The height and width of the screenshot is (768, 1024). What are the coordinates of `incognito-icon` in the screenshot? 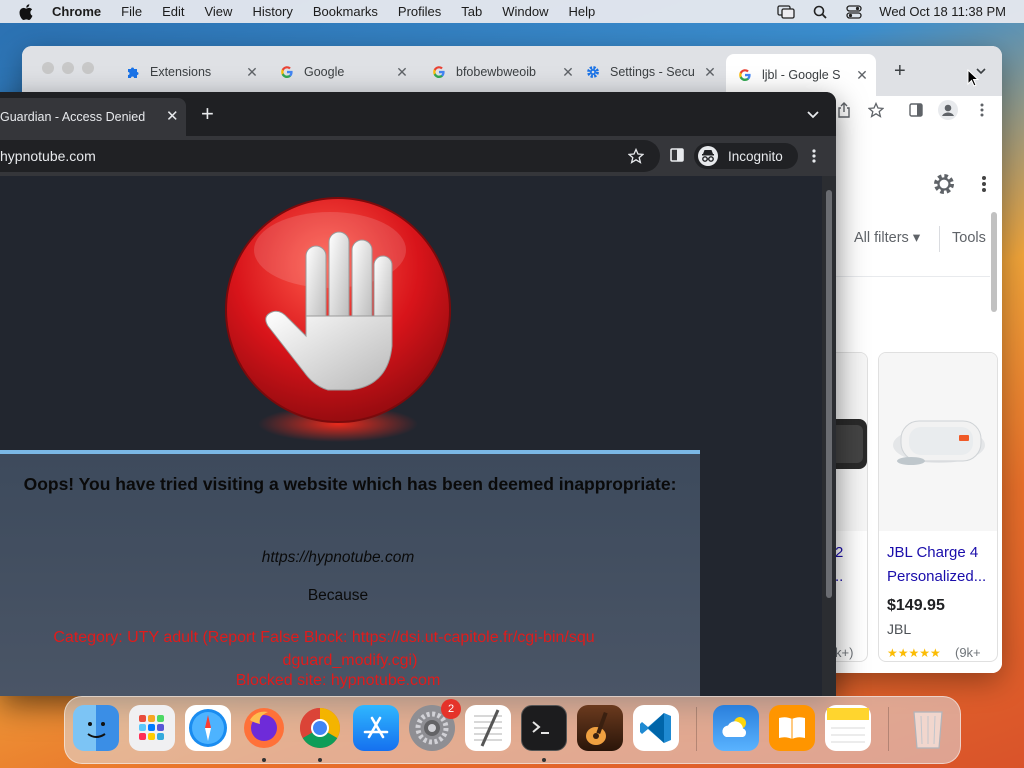 It's located at (708, 156).